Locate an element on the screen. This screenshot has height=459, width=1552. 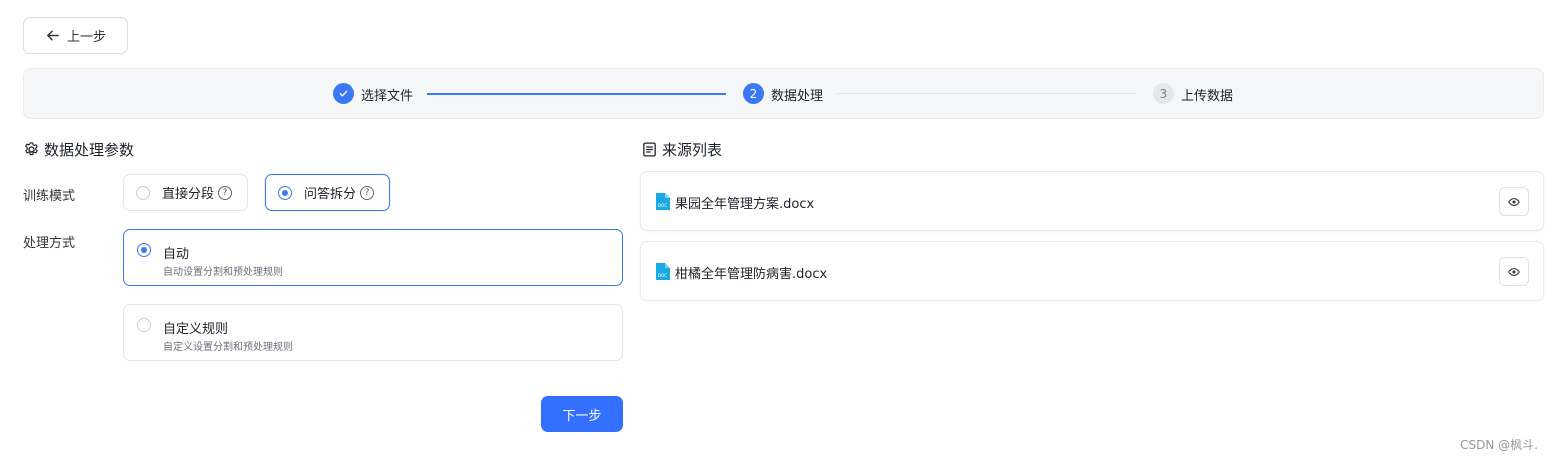
file-item: DOC 果园全年管理方案.docx is located at coordinates (1092, 201).